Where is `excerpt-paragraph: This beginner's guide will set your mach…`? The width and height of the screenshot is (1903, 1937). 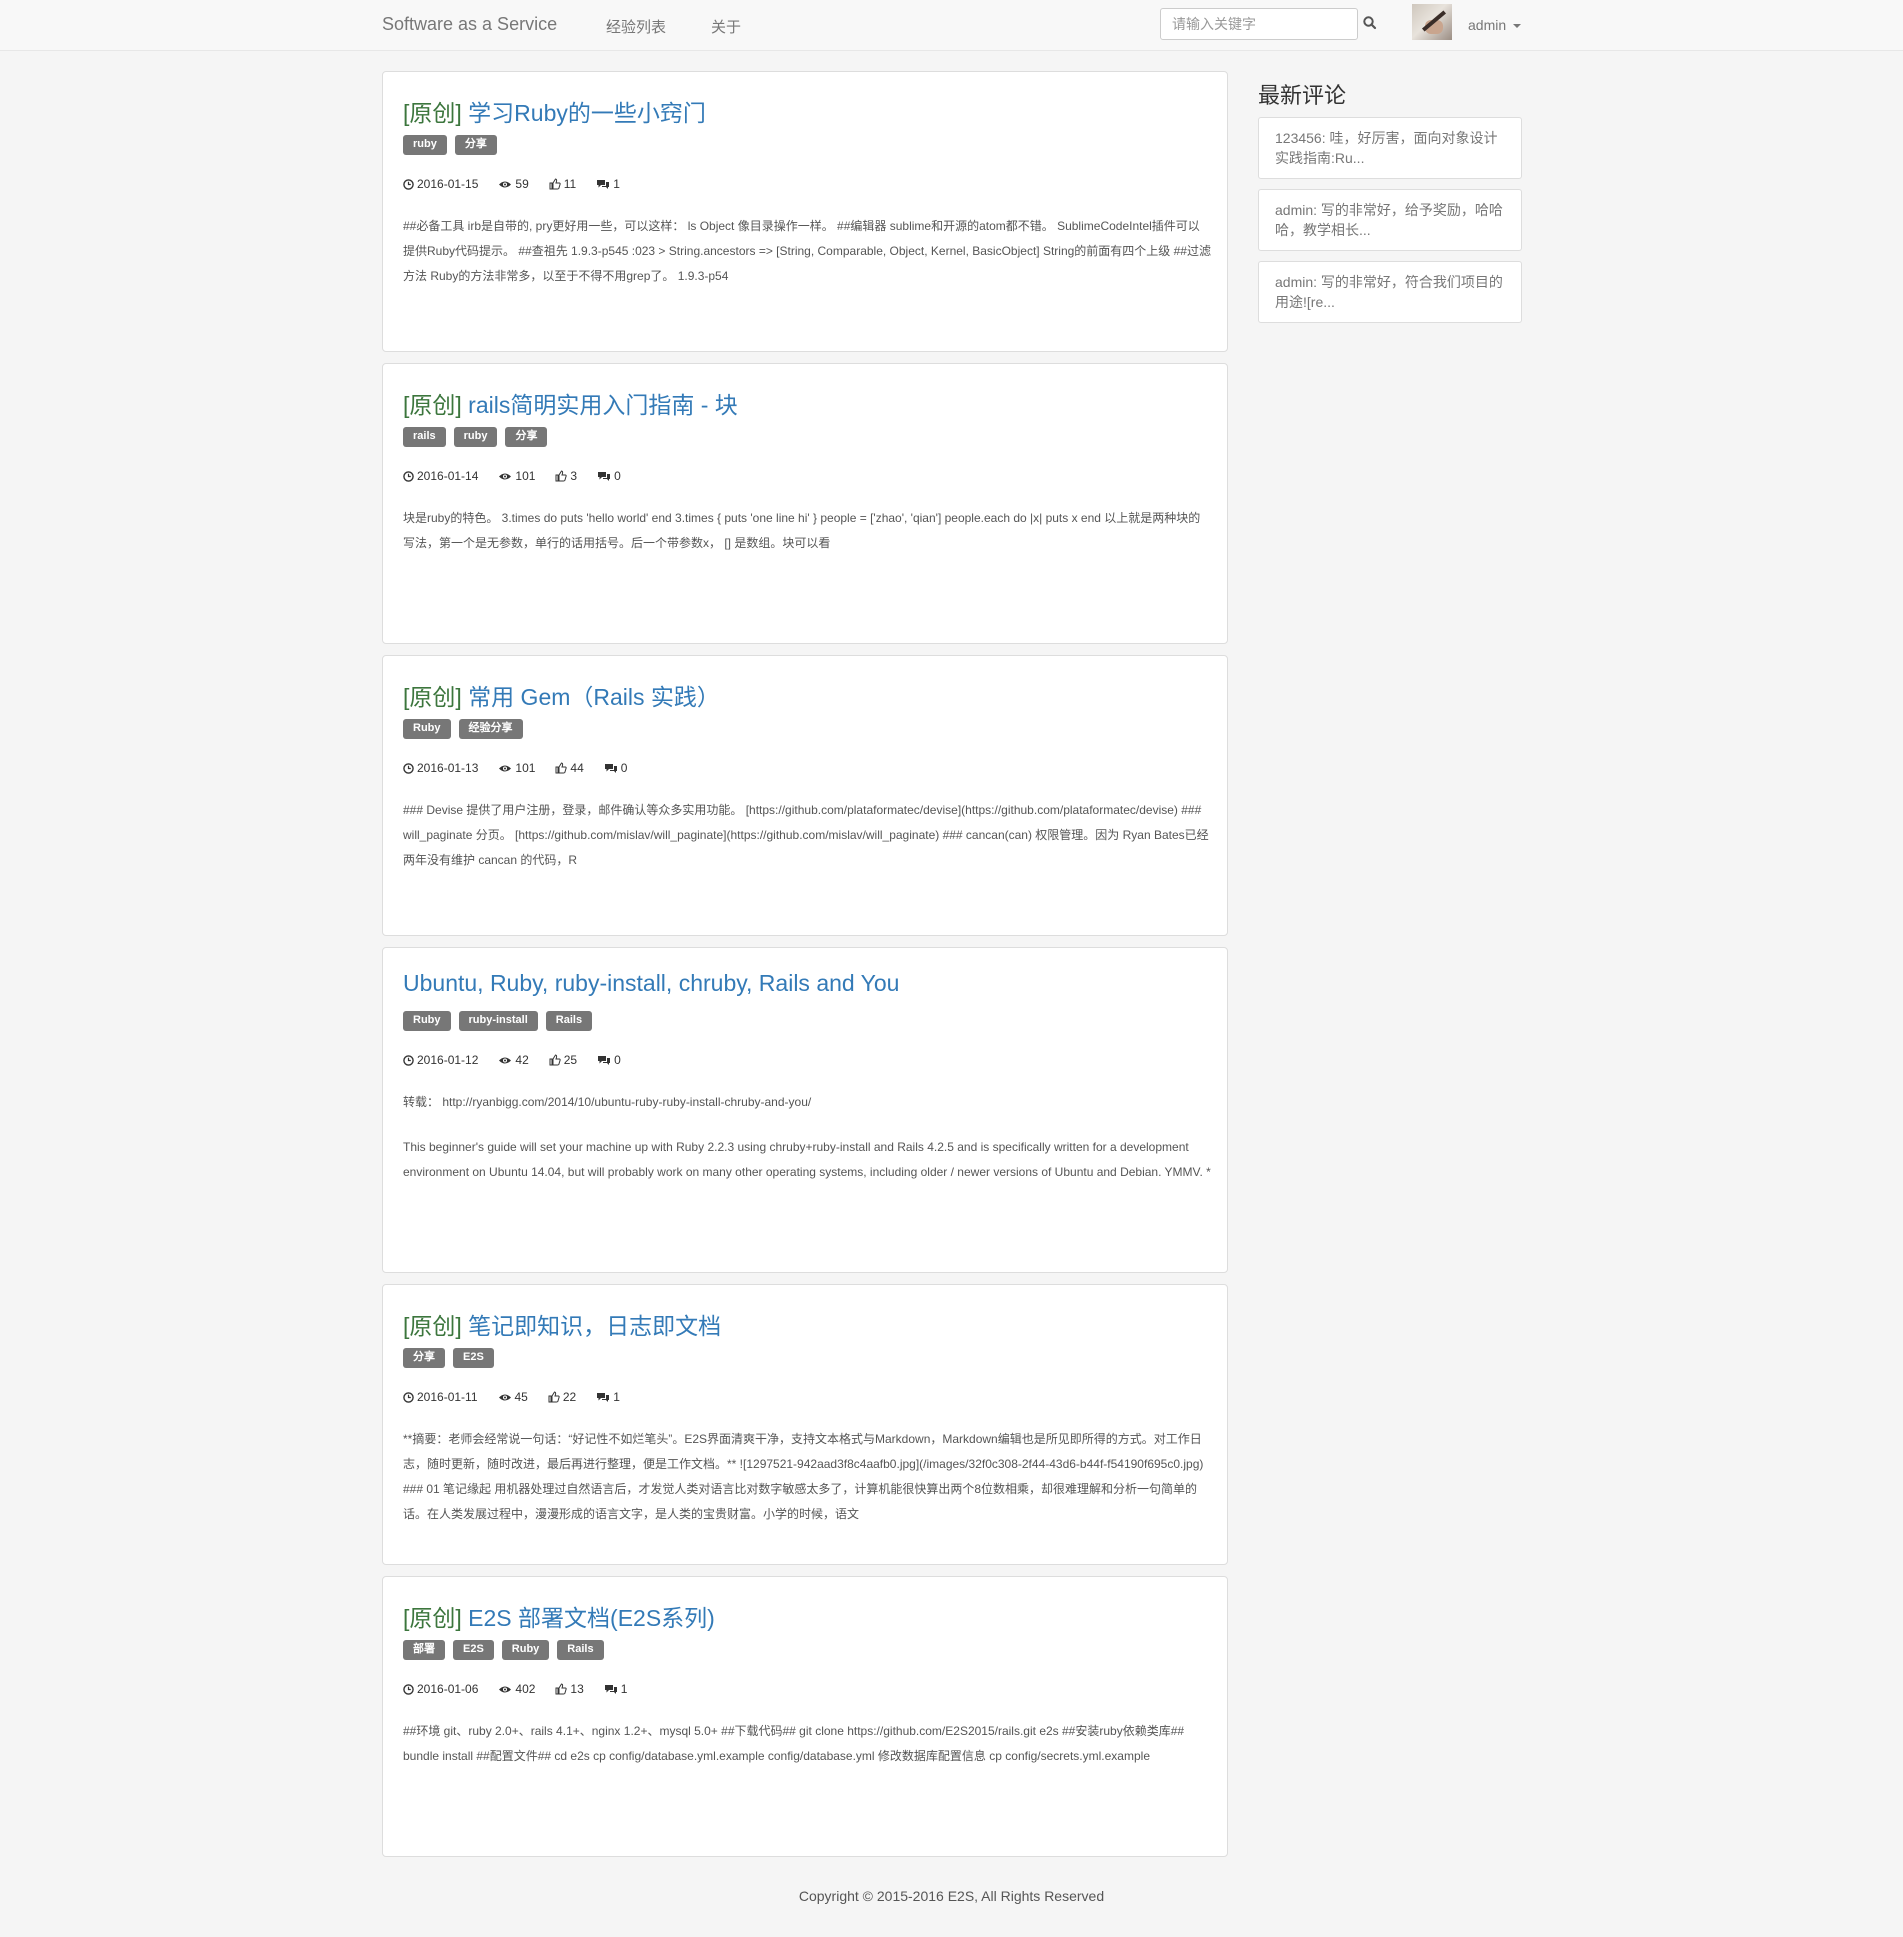 excerpt-paragraph: This beginner's guide will set your mach… is located at coordinates (807, 1159).